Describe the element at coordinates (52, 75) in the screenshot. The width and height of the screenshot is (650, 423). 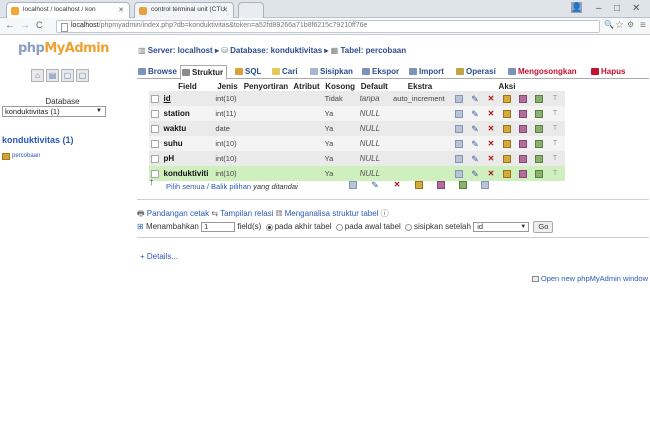
I see `sql-query-icon: ▤` at that location.